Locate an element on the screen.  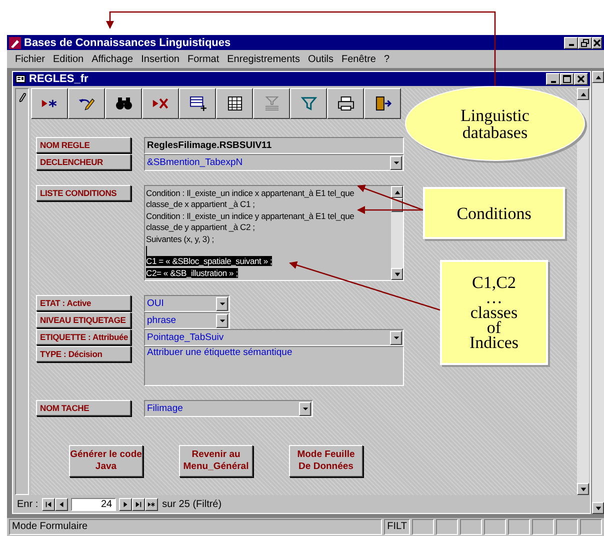
filter-icon is located at coordinates (309, 103).